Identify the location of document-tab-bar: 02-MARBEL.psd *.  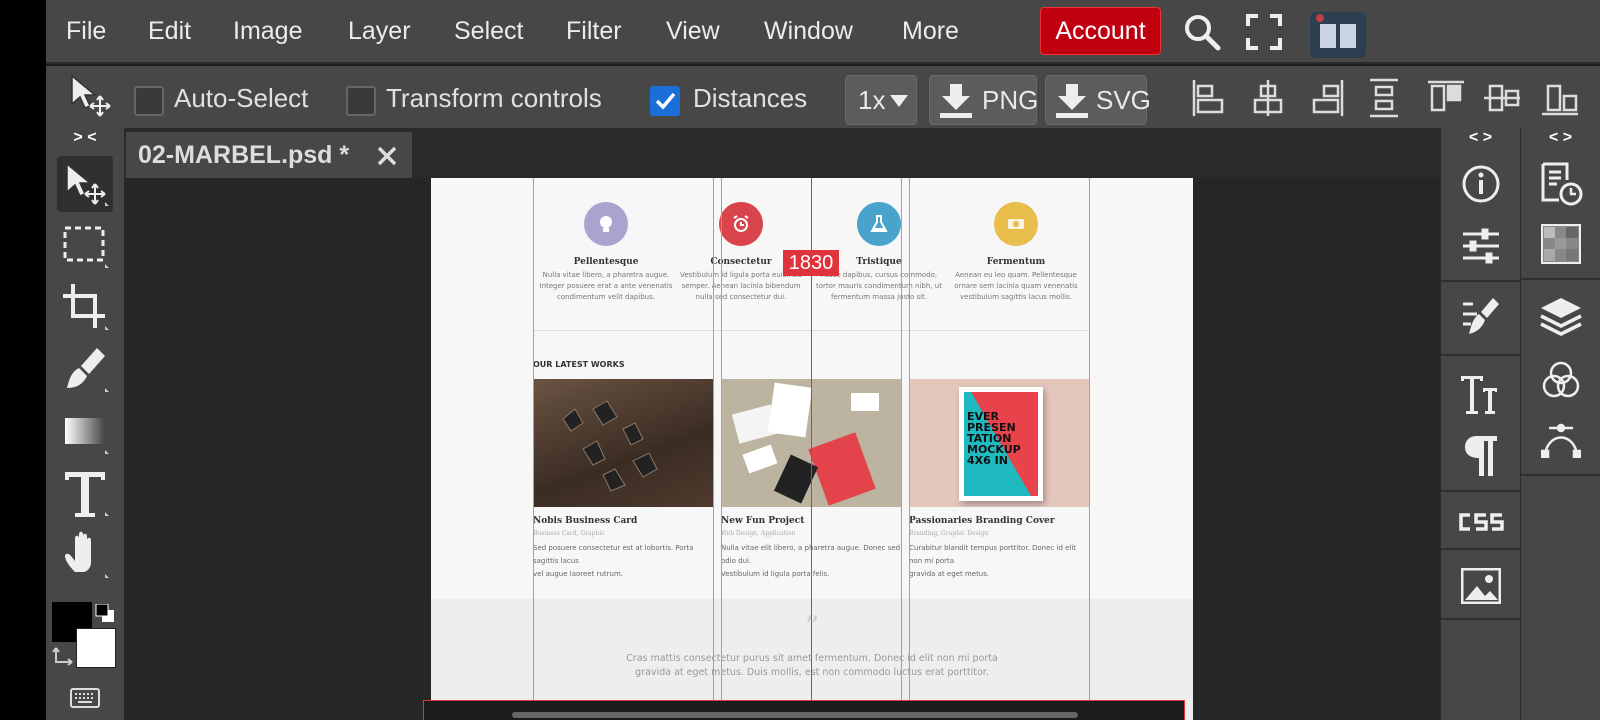
(782, 153).